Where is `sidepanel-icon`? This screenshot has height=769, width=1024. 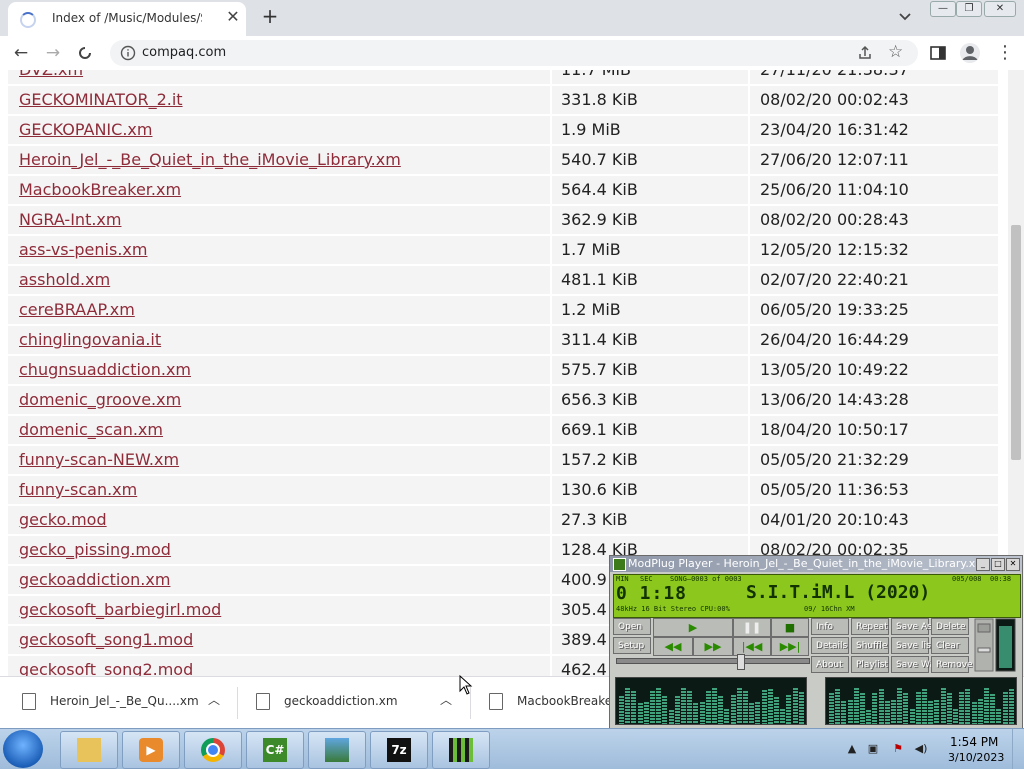 sidepanel-icon is located at coordinates (938, 53).